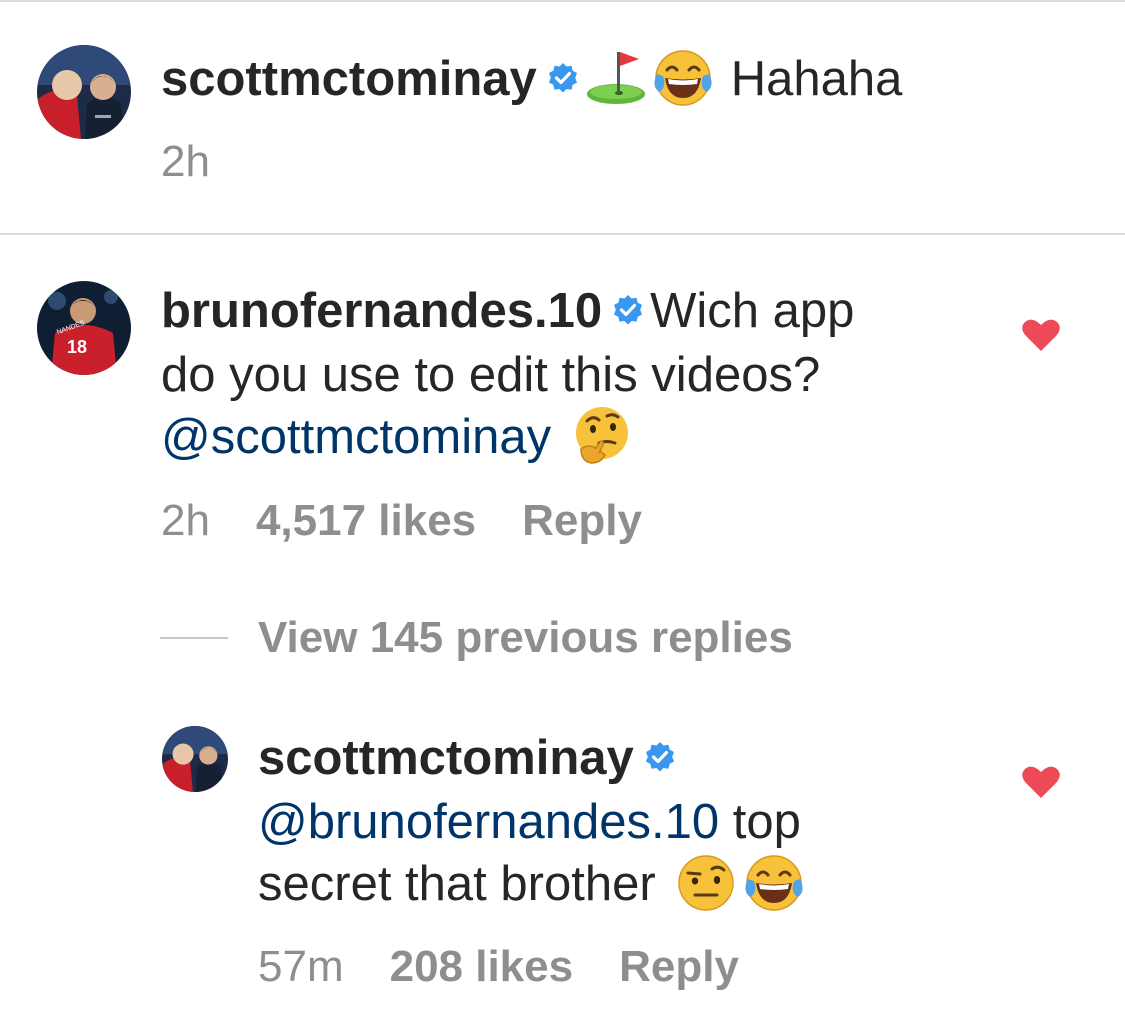 The image size is (1125, 1015). I want to click on golf-flag-icon, so click(616, 78).